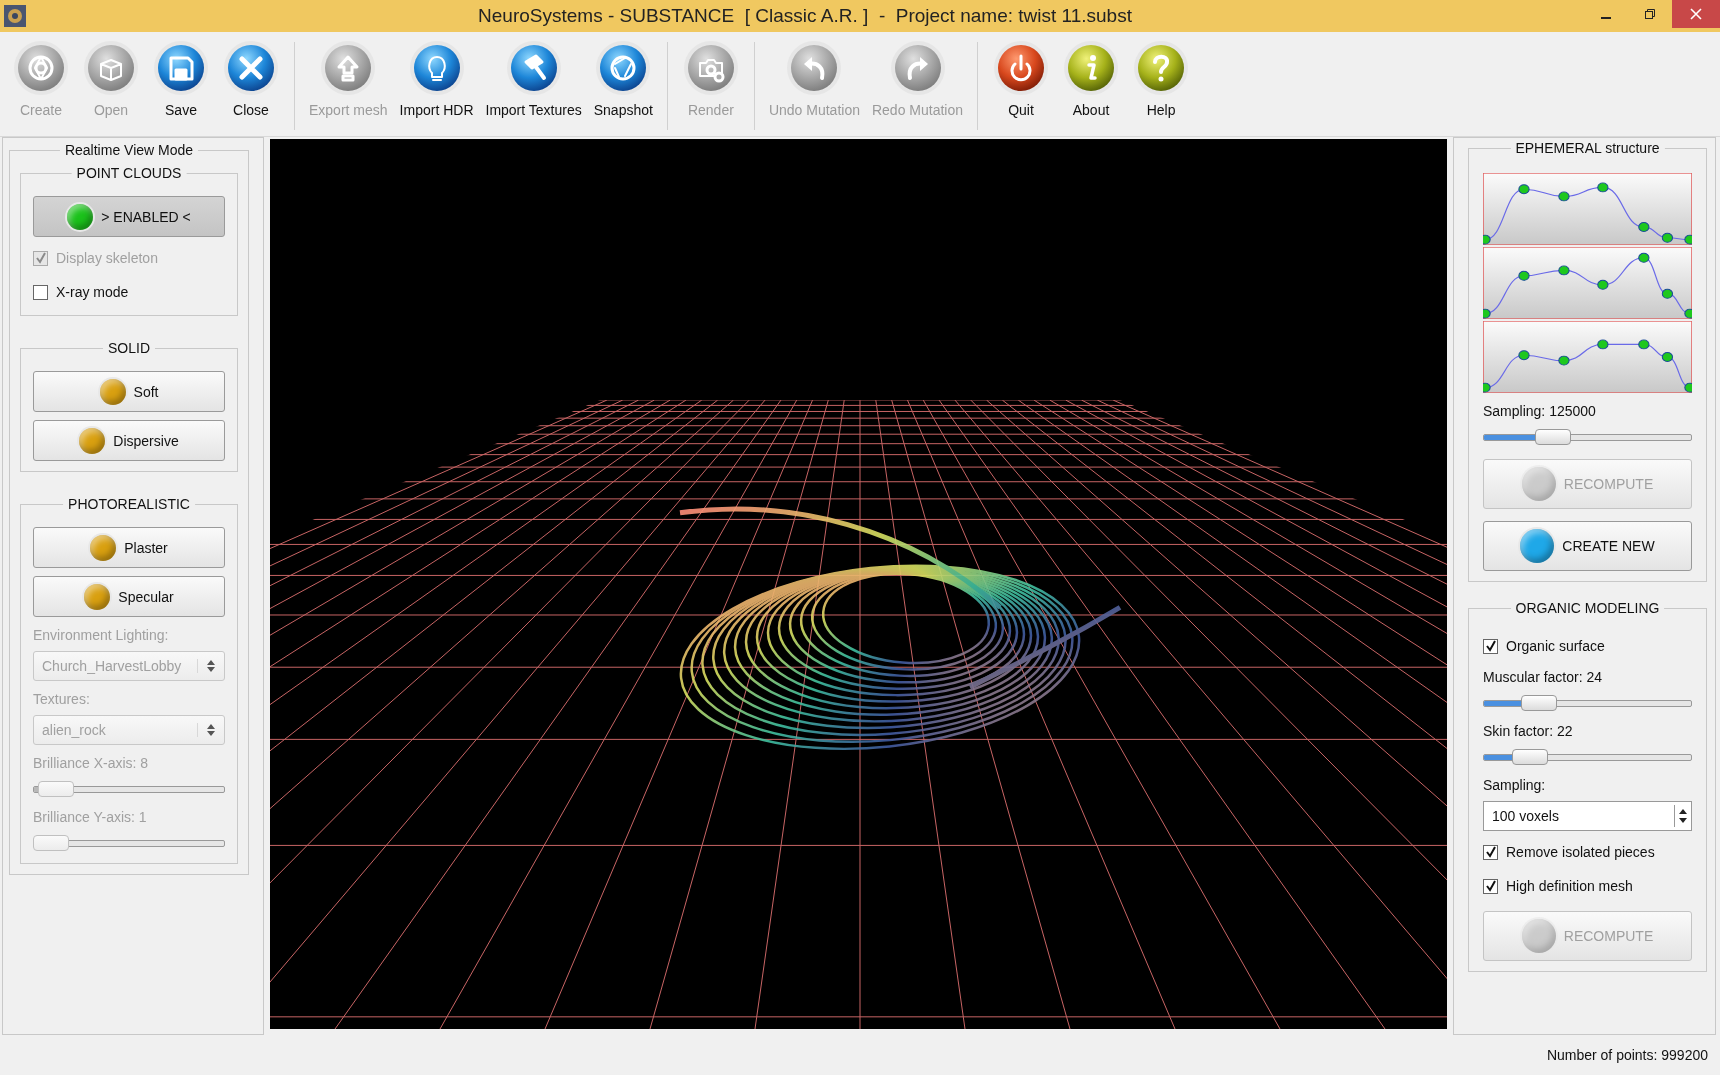 The image size is (1720, 1075). What do you see at coordinates (129, 150) in the screenshot?
I see `group-box-title: Realtime View Mode` at bounding box center [129, 150].